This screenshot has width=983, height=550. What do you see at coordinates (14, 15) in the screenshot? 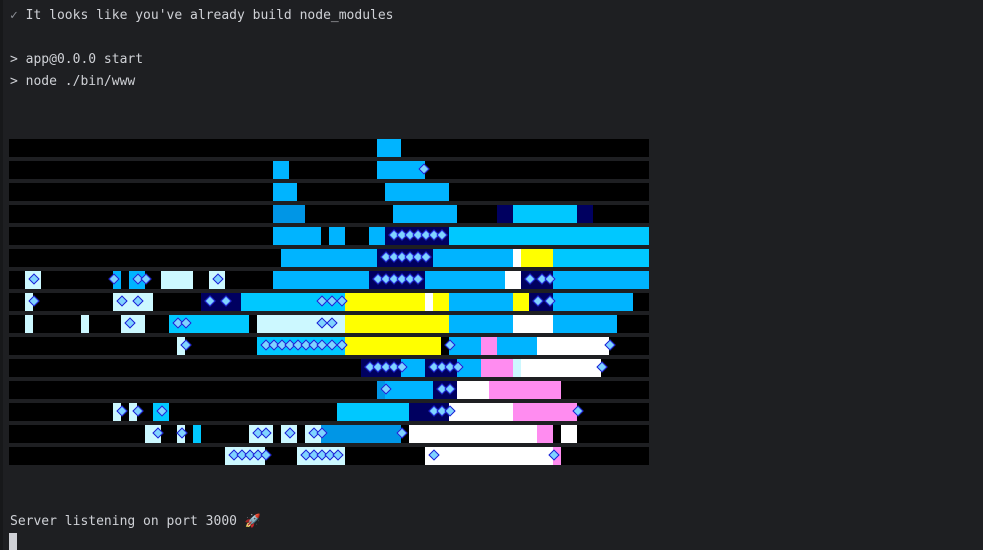
I see `checkmark-icon: ✓` at bounding box center [14, 15].